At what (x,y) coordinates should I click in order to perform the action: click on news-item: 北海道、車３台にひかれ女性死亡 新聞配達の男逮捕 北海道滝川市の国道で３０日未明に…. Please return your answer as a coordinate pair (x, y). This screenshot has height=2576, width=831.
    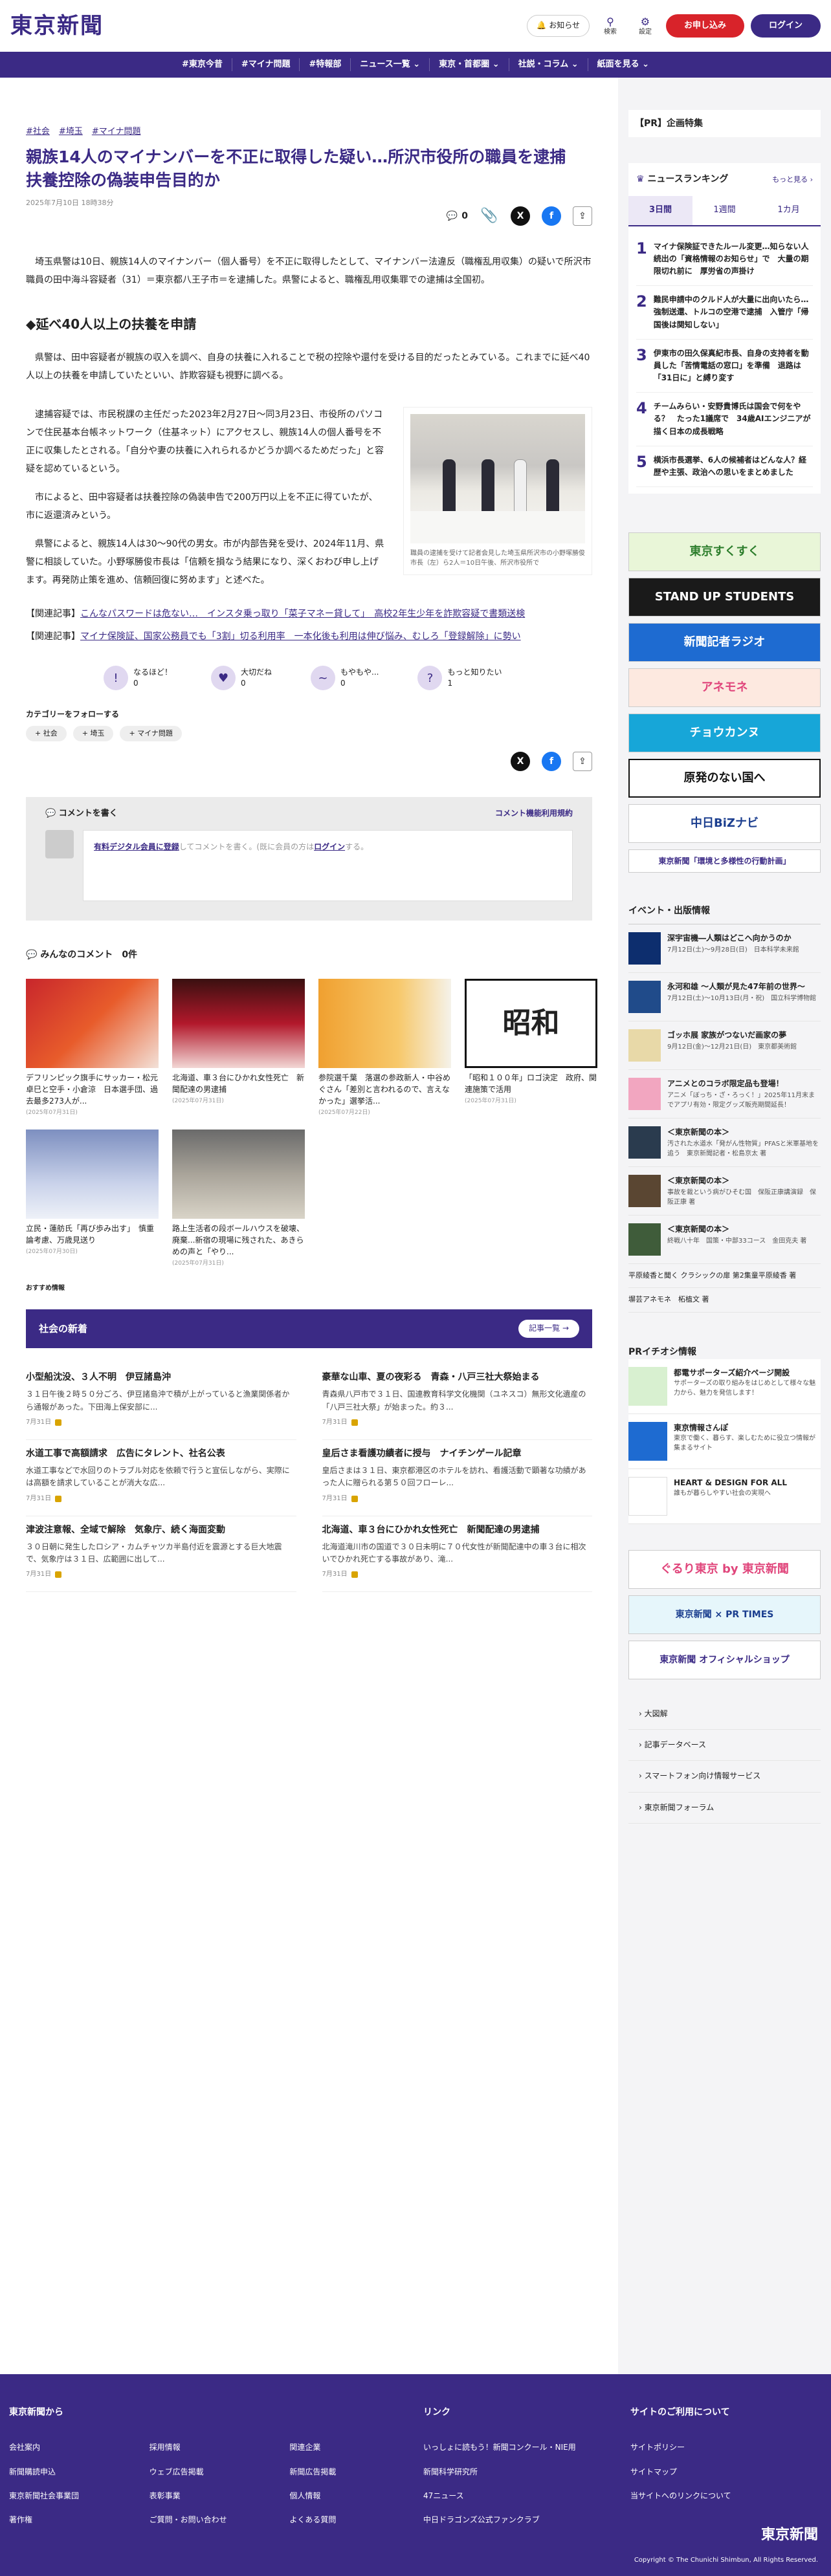
    Looking at the image, I should click on (457, 1554).